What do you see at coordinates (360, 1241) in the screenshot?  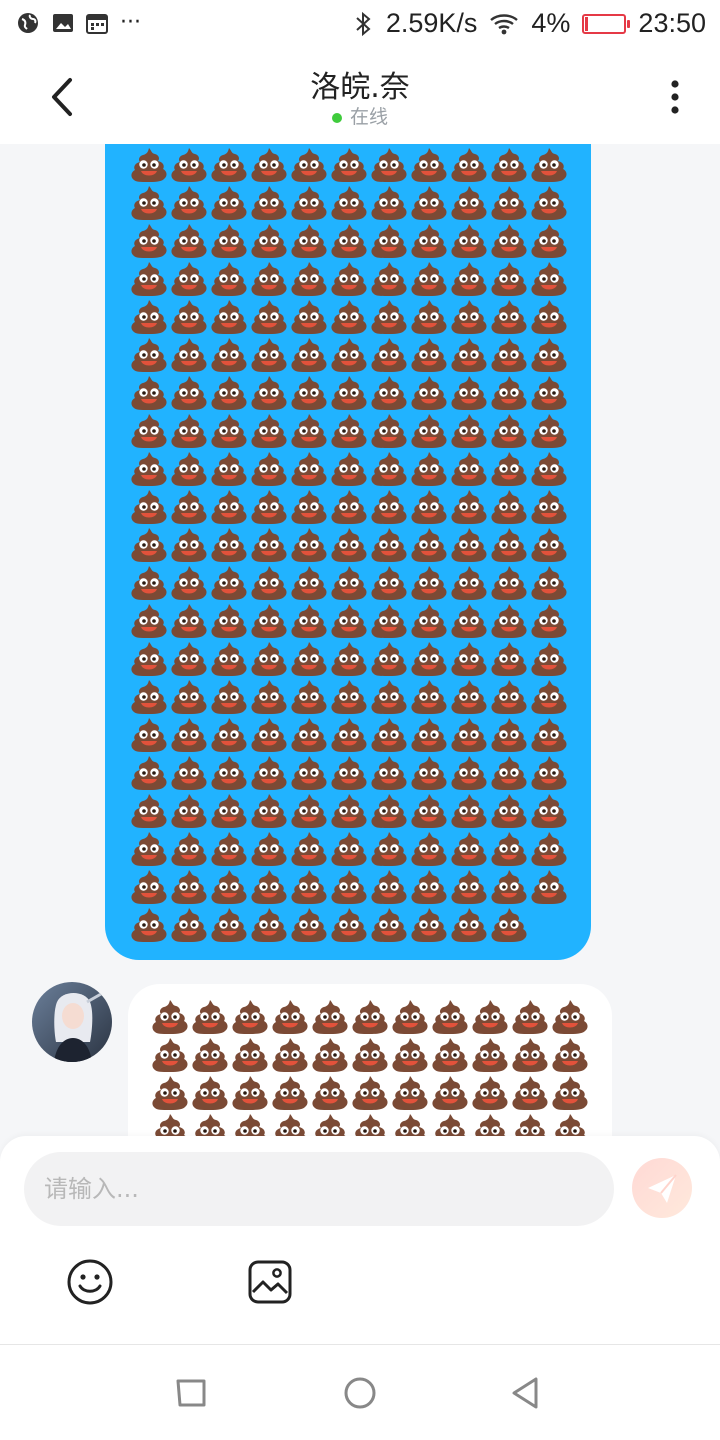 I see `input-bar` at bounding box center [360, 1241].